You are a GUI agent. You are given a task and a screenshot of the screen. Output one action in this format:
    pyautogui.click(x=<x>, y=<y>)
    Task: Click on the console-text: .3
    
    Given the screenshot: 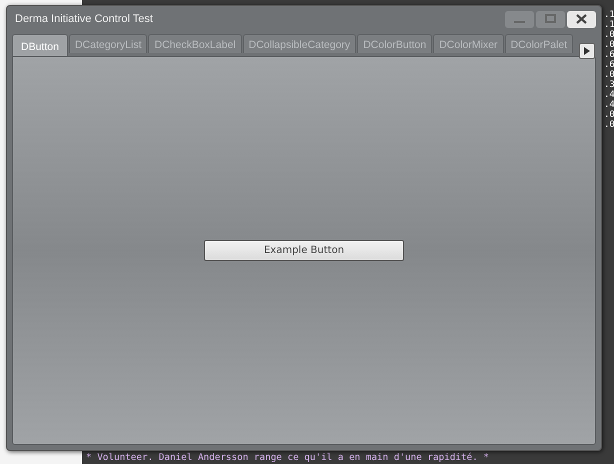 What is the action you would take?
    pyautogui.click(x=609, y=85)
    